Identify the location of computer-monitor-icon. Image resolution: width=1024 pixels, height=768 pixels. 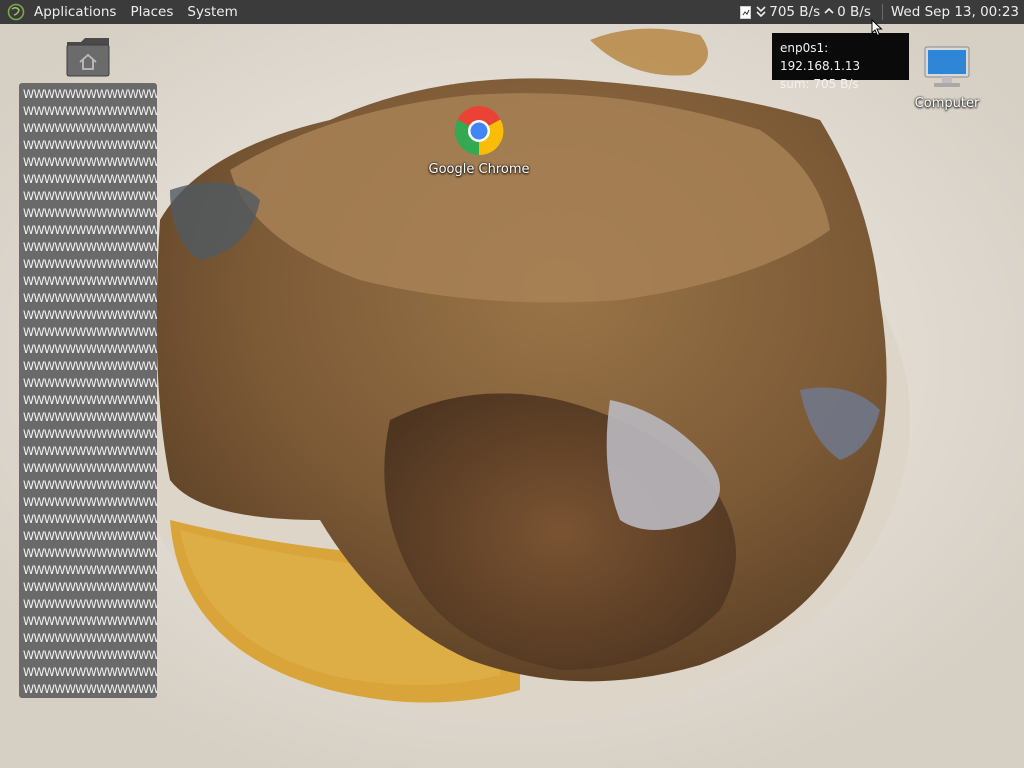
(947, 66).